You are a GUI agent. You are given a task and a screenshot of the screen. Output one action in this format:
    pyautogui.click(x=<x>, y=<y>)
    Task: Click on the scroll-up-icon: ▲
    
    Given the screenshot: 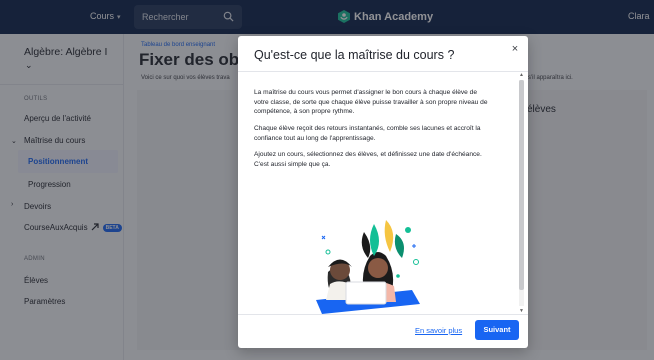 What is the action you would take?
    pyautogui.click(x=521, y=75)
    